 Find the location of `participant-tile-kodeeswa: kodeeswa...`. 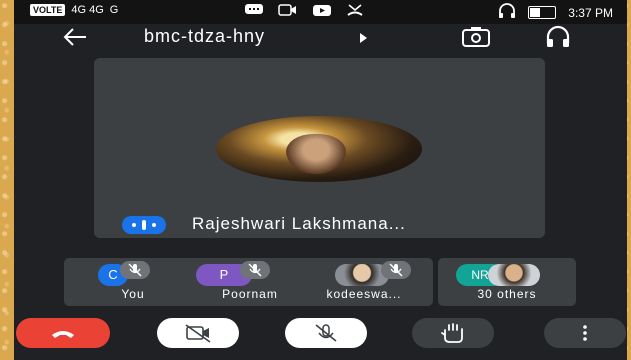

participant-tile-kodeeswa: kodeeswa... is located at coordinates (364, 282).